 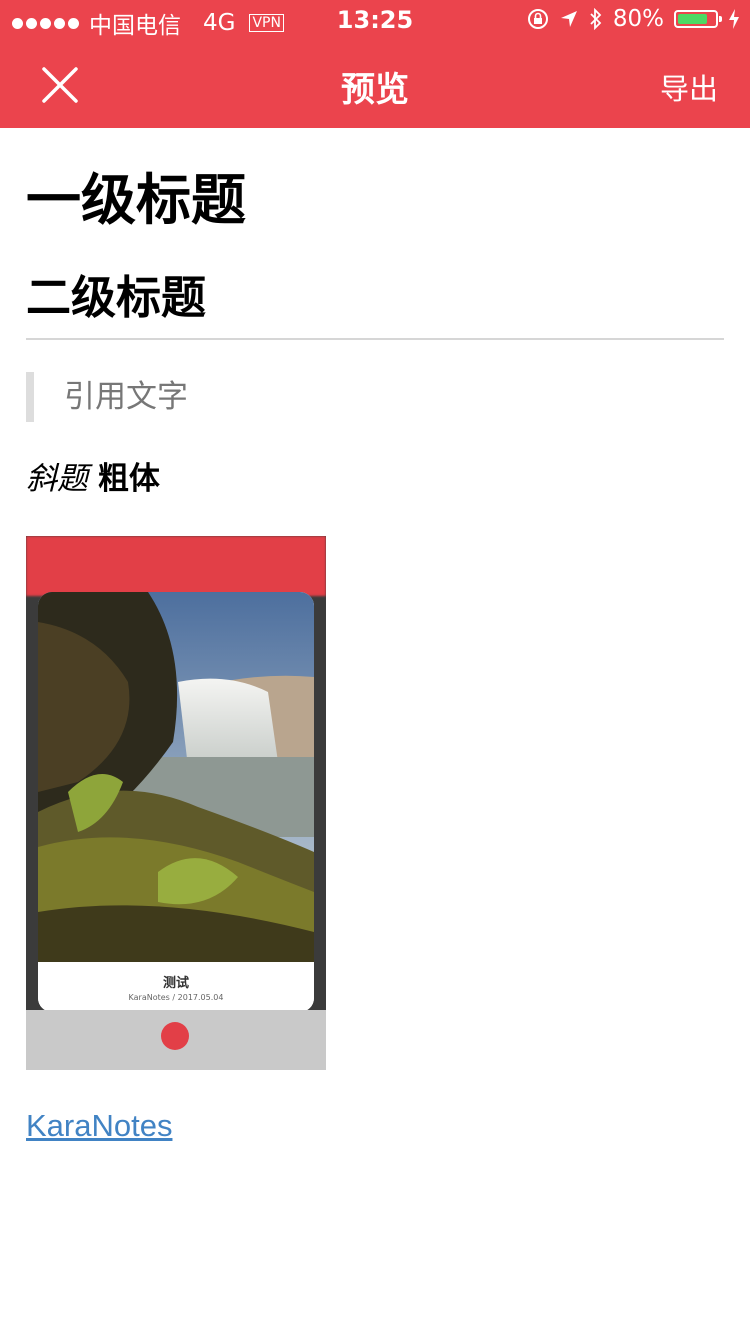 I want to click on top-bar: 中国电信 4G VPN 13:25 80% 预览 导出, so click(x=375, y=64).